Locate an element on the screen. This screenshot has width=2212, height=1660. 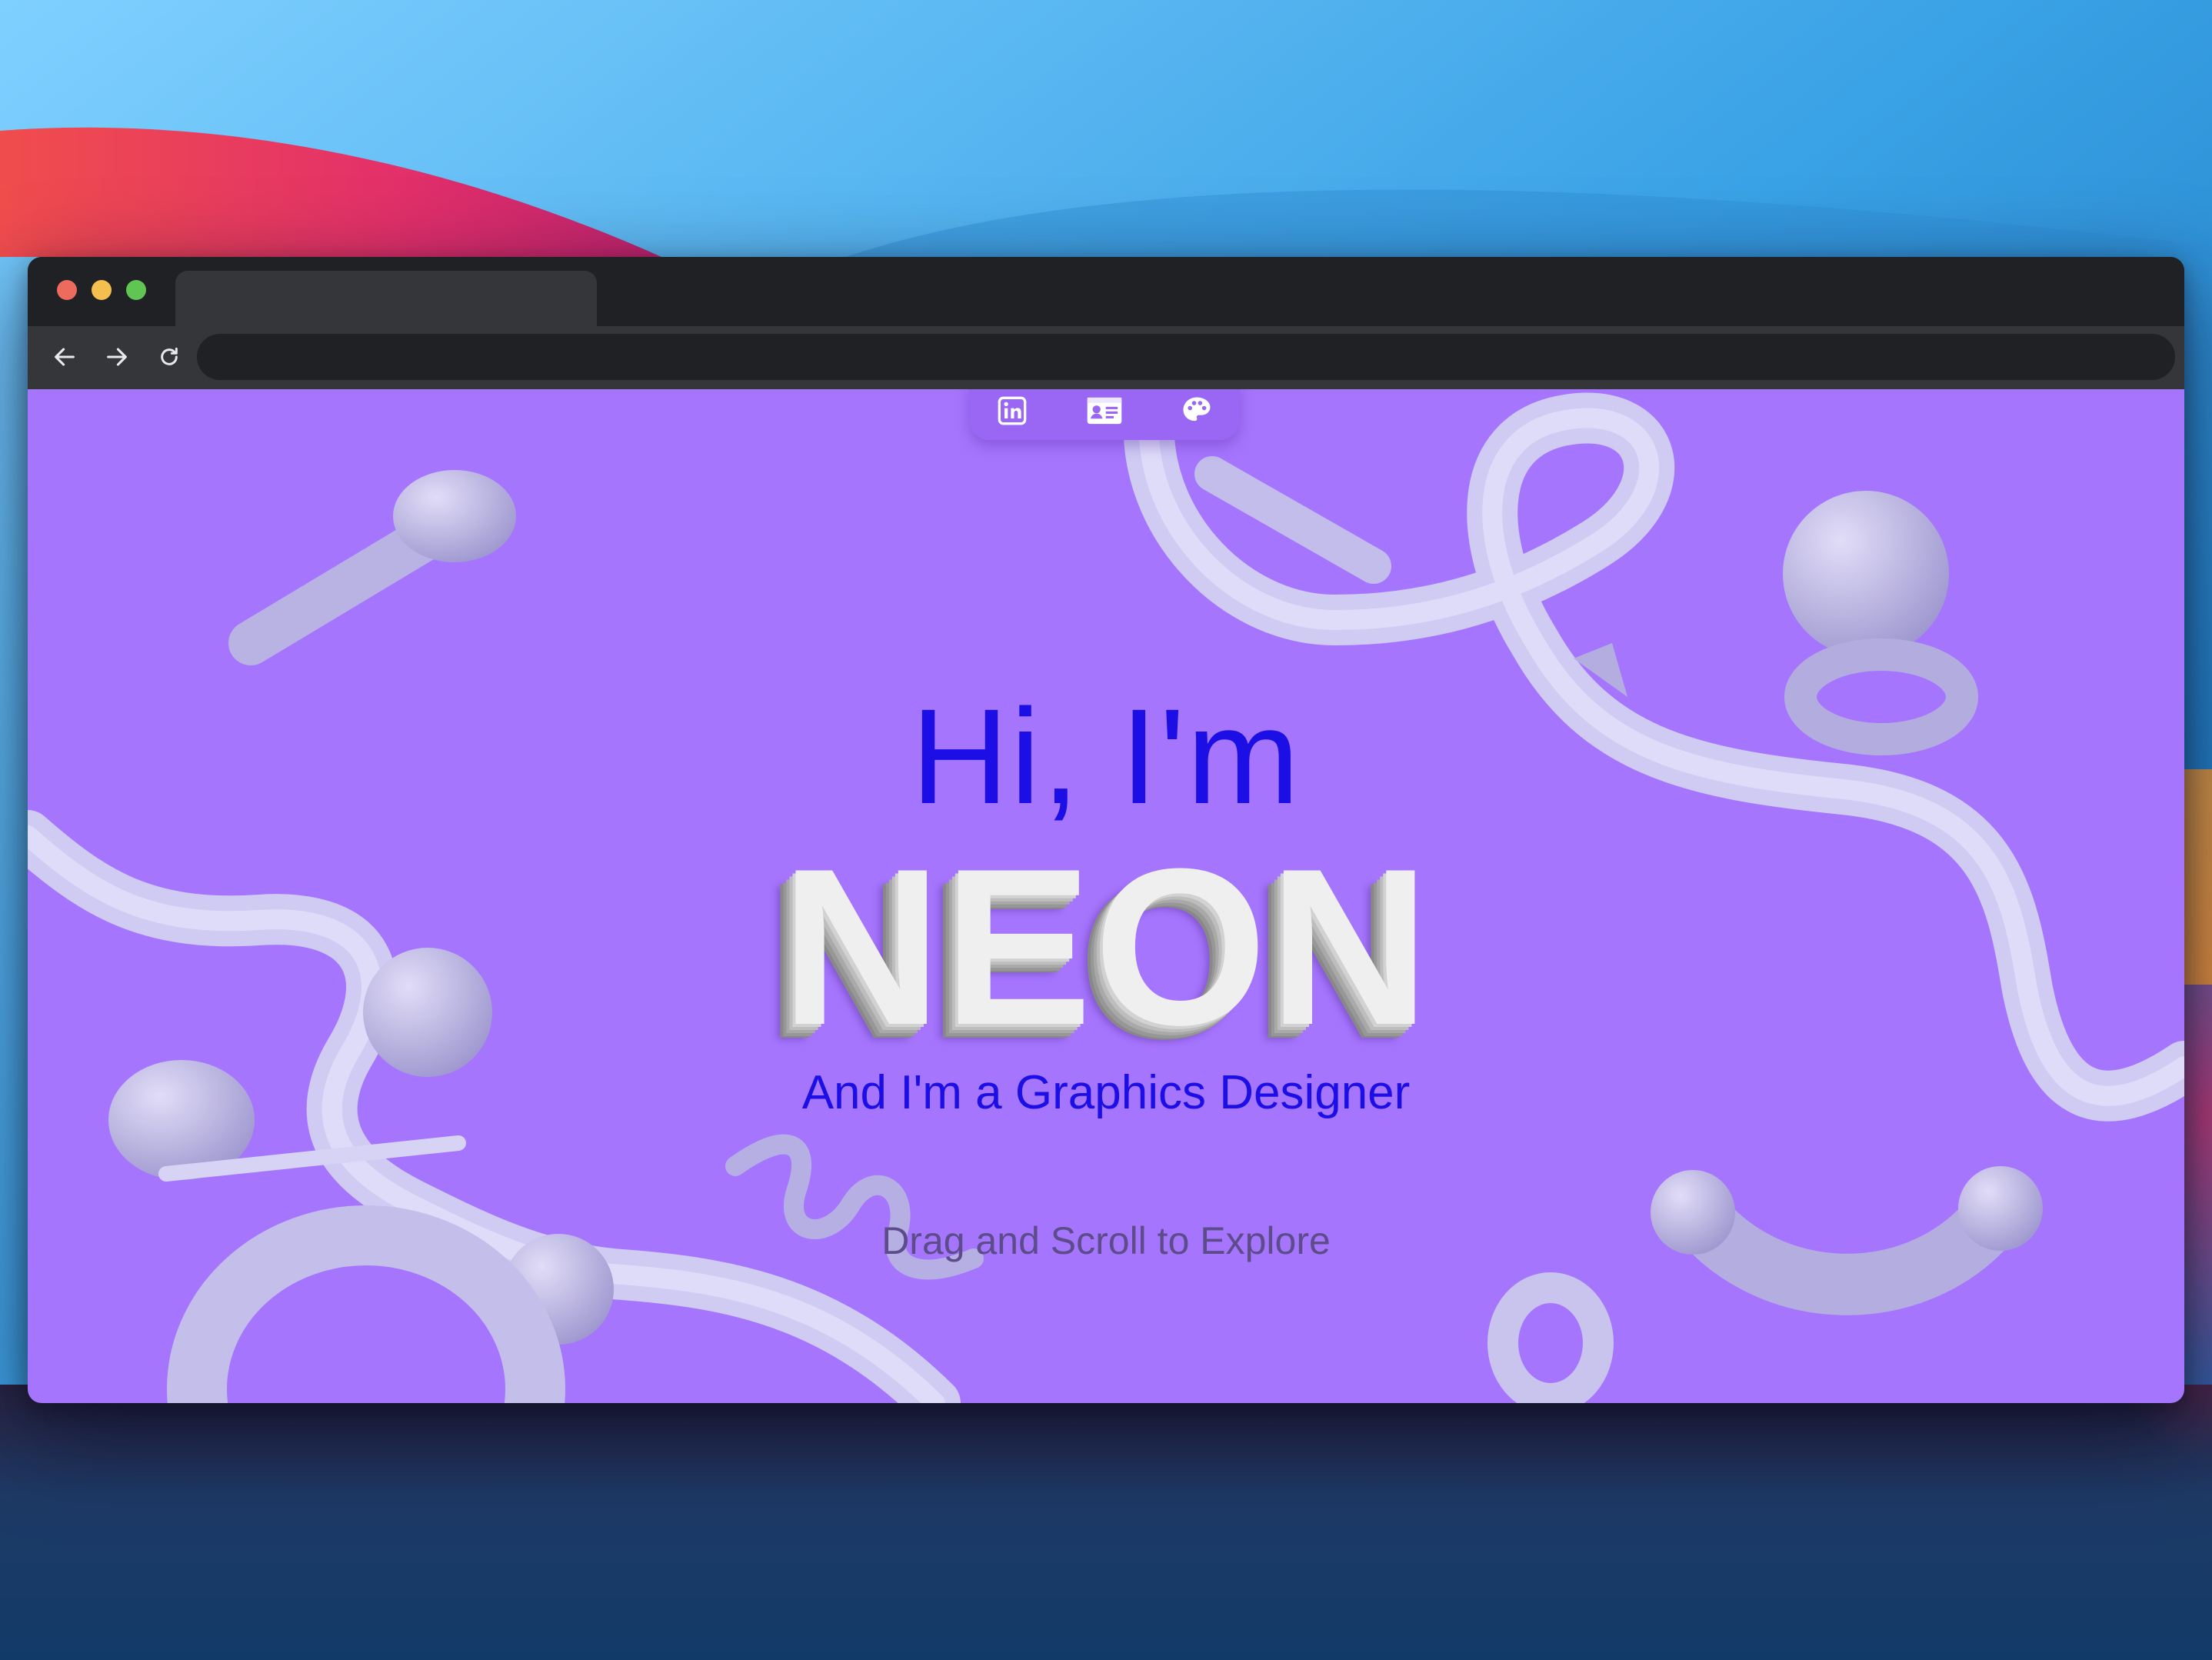
minimize-dot is located at coordinates (102, 290).